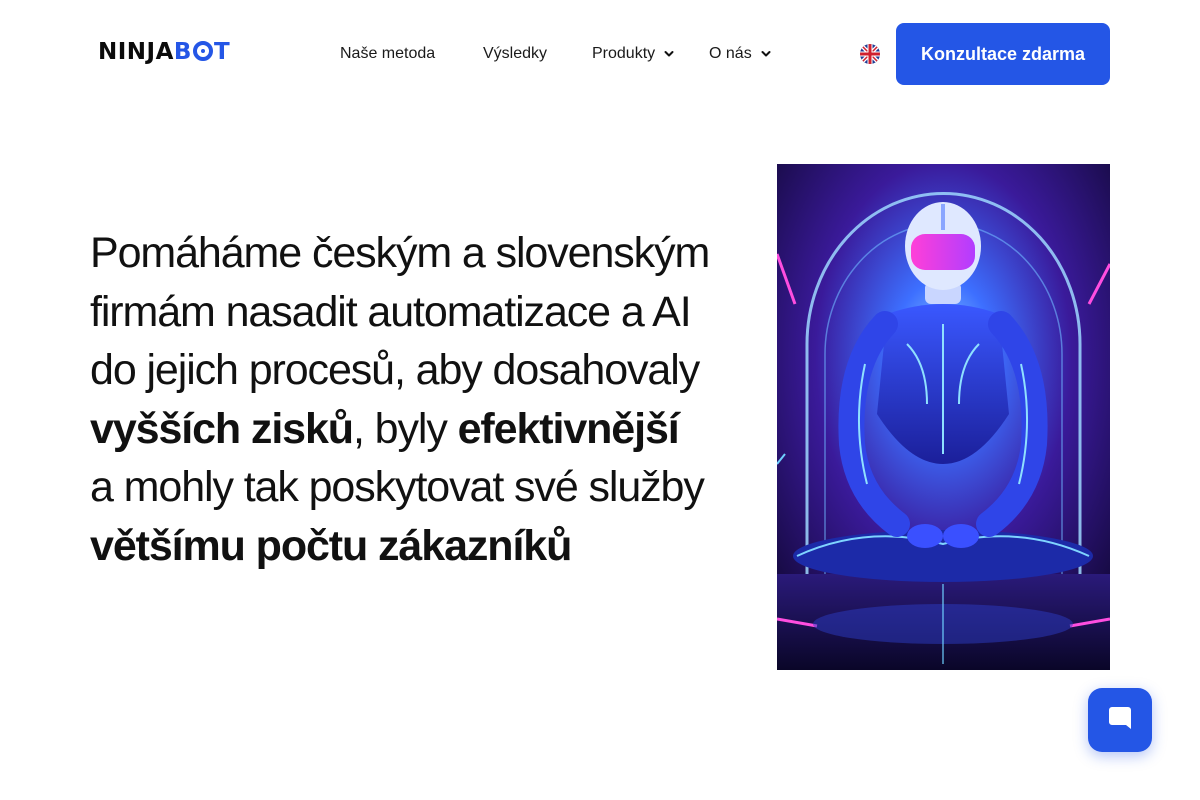 This screenshot has height=800, width=1200. I want to click on hero-emphasis: vyšších zisků, so click(222, 428).